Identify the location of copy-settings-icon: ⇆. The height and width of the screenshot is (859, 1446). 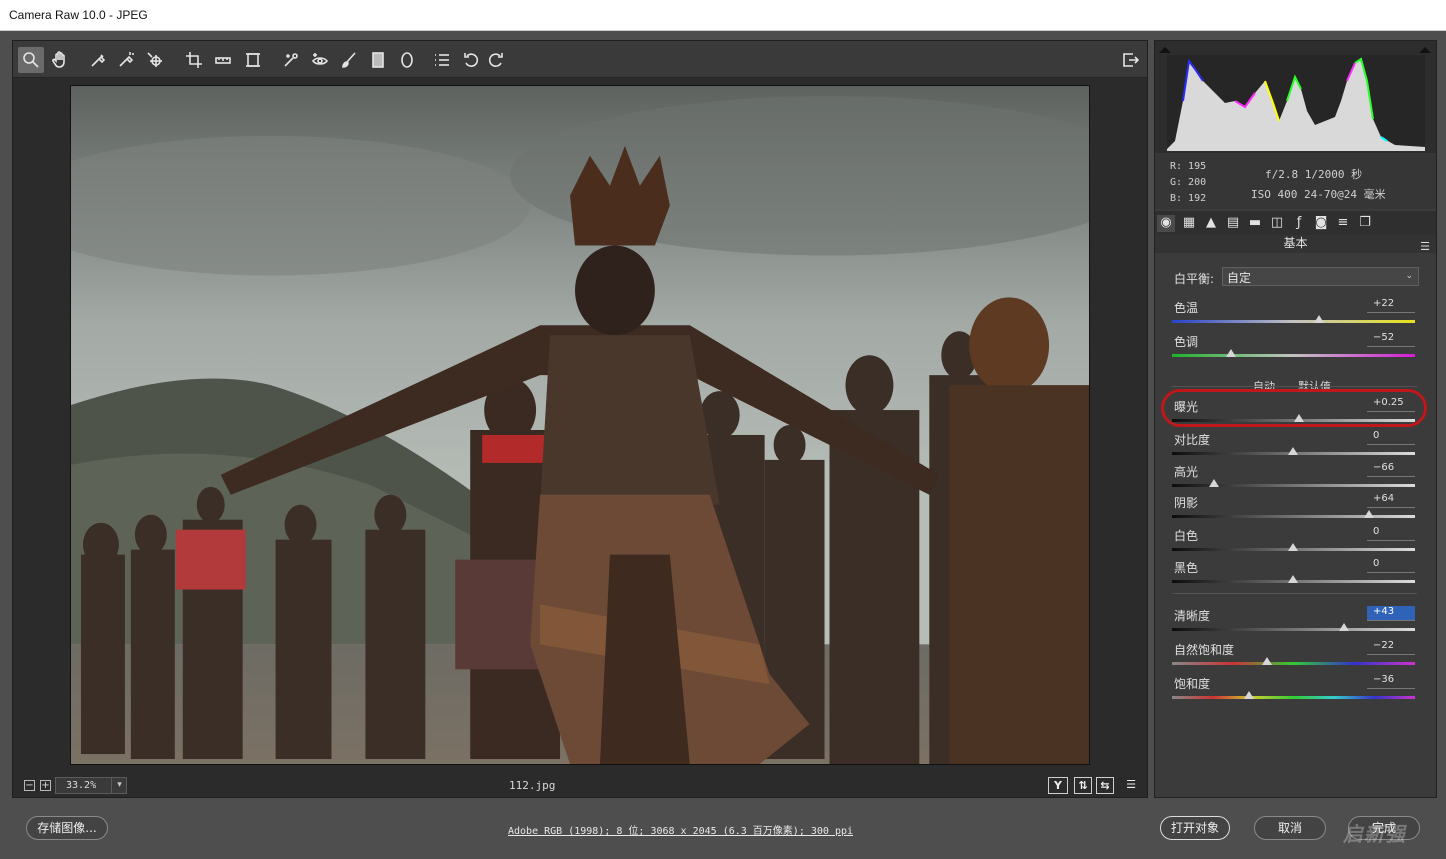
(1105, 785).